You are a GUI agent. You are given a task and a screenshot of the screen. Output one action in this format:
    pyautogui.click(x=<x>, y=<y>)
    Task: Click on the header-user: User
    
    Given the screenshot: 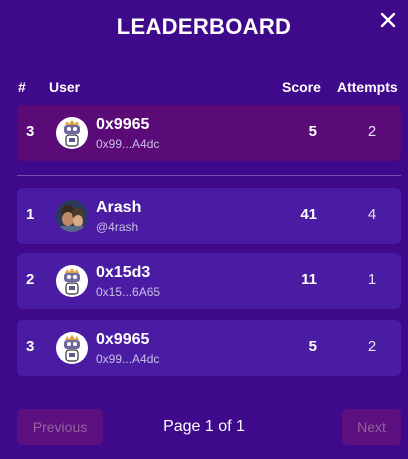 What is the action you would take?
    pyautogui.click(x=65, y=87)
    